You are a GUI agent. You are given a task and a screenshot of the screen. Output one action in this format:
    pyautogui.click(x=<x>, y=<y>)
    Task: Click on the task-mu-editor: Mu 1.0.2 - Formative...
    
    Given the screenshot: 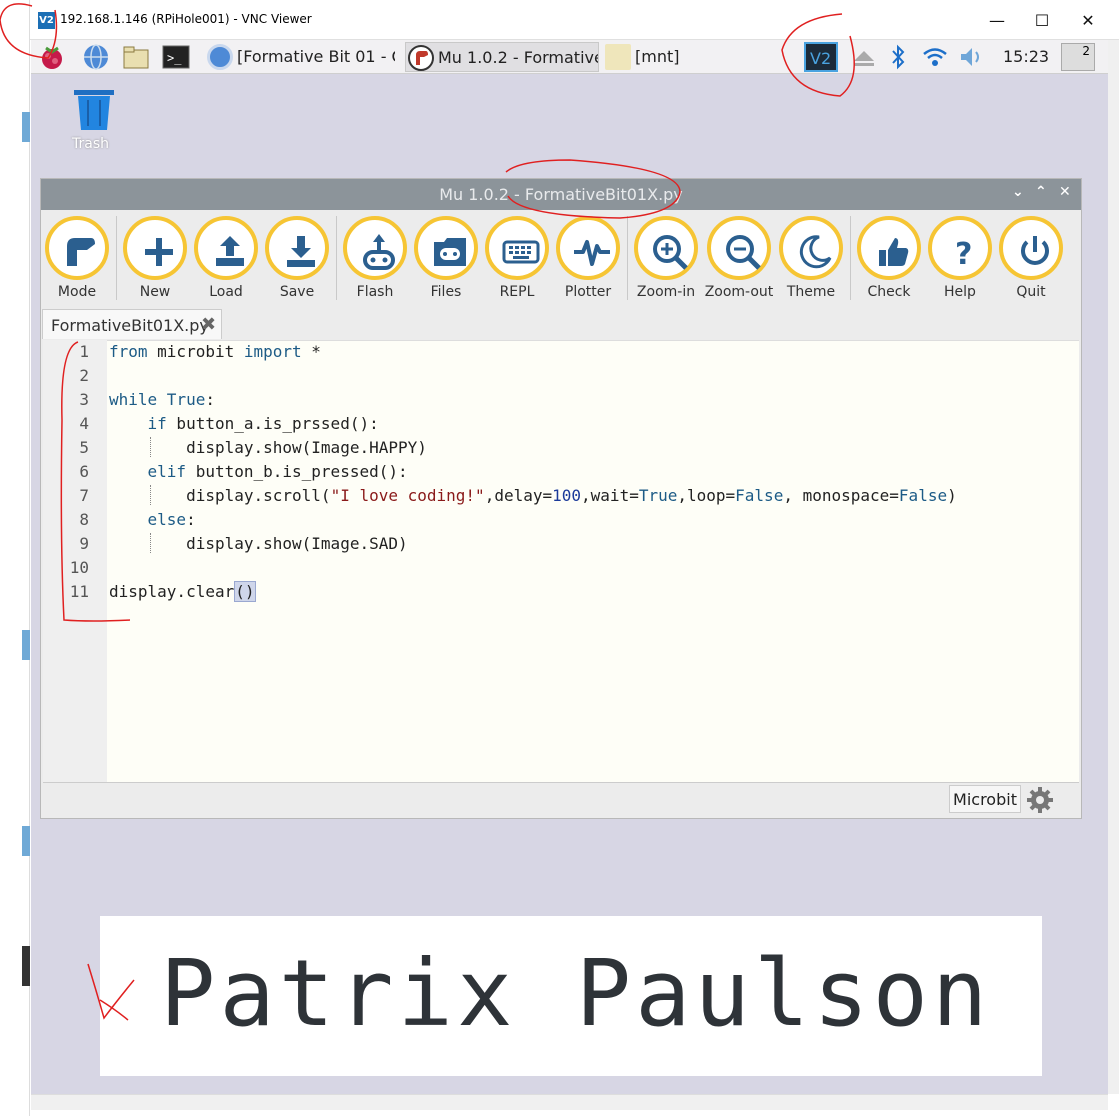 What is the action you would take?
    pyautogui.click(x=502, y=57)
    